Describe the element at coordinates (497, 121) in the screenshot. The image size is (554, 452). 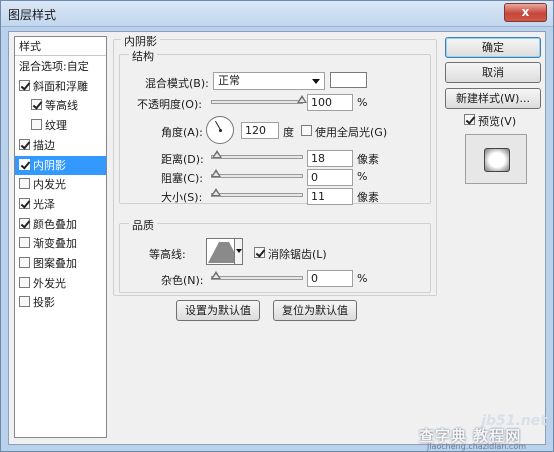
I see `preview-label: 预览(V)` at that location.